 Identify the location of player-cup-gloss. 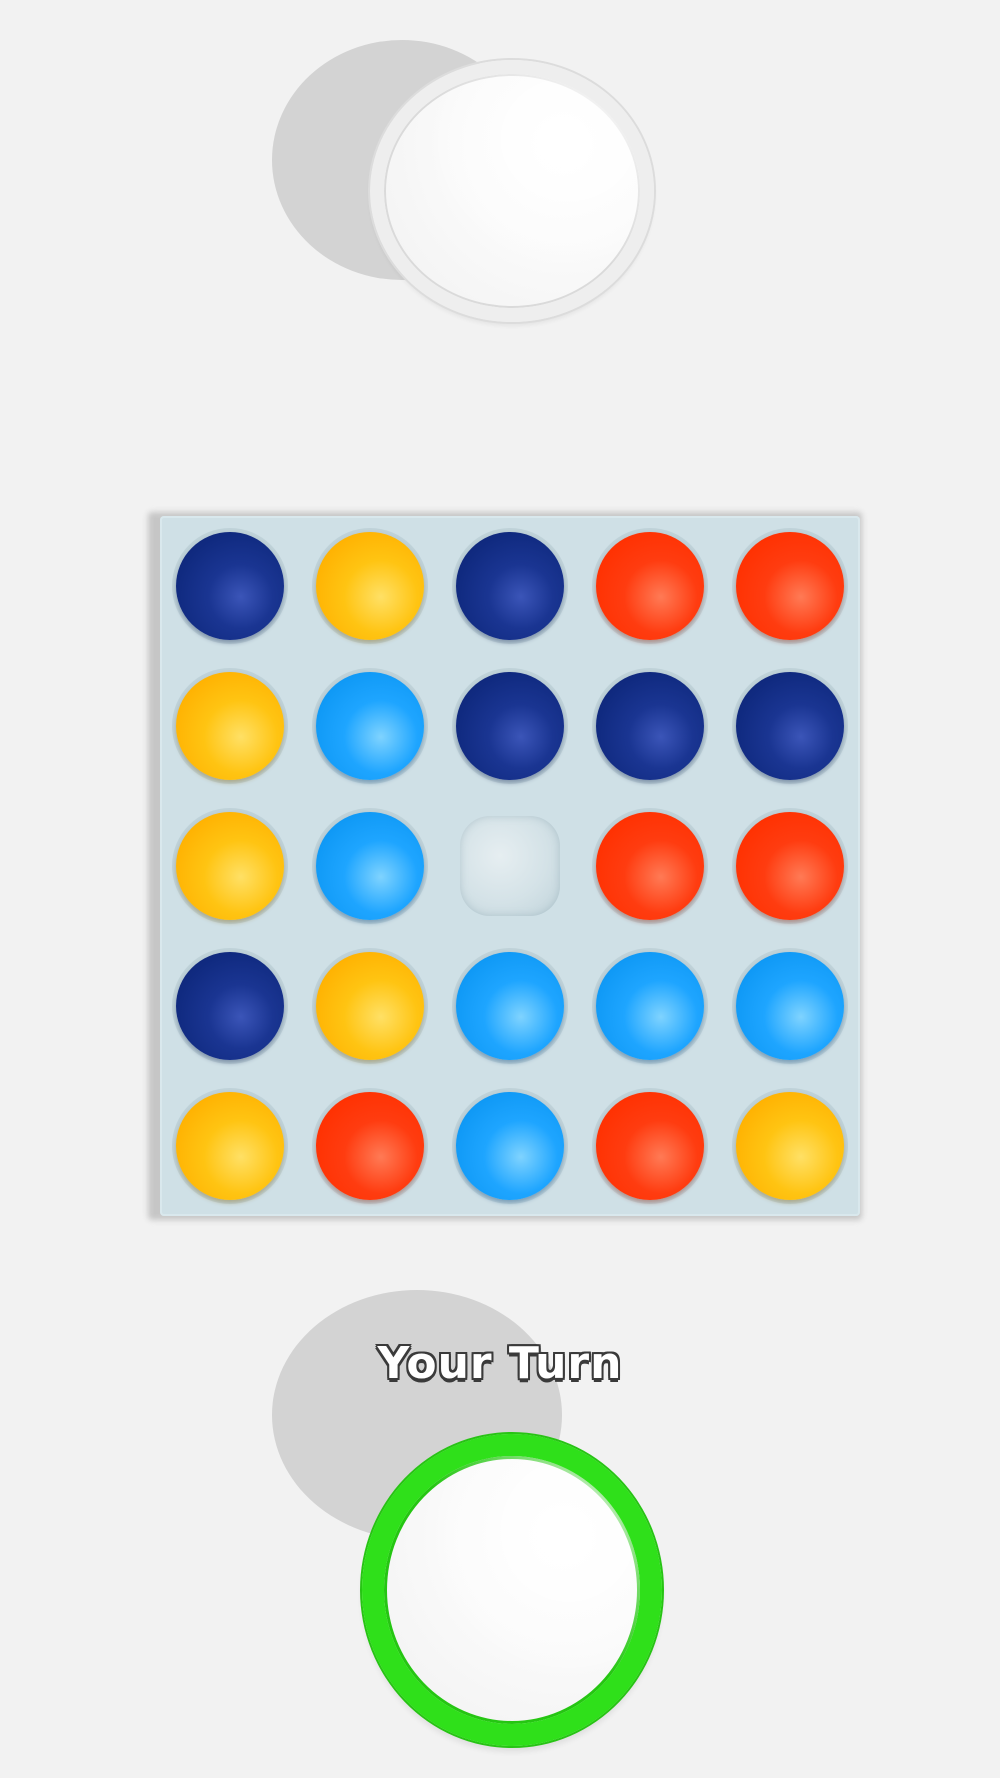
(512, 1590).